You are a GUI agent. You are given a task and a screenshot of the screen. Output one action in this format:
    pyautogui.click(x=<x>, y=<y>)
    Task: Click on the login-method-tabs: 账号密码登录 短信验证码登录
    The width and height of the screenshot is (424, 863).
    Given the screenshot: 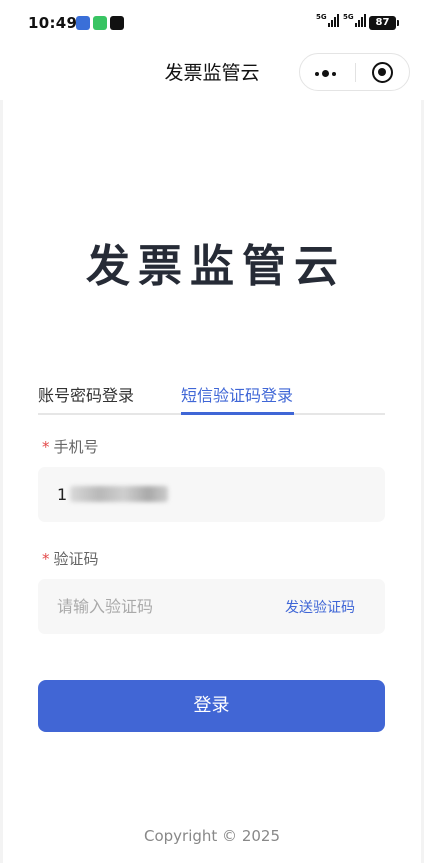 What is the action you would take?
    pyautogui.click(x=211, y=397)
    